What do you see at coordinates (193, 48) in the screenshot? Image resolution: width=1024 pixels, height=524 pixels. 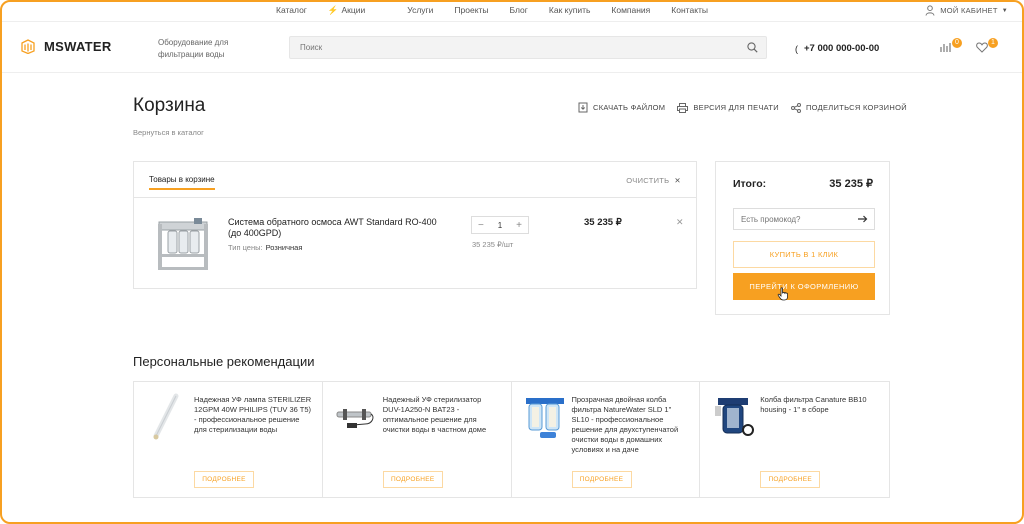 I see `tagline: Оборудование для фильтрации воды` at bounding box center [193, 48].